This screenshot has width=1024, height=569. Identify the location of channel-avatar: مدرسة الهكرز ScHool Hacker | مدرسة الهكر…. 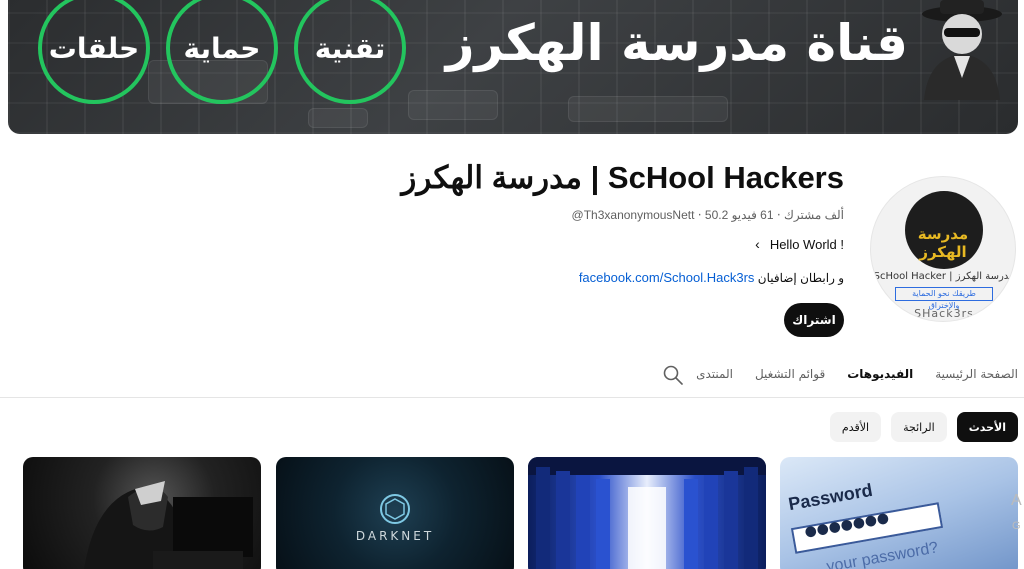
(943, 249).